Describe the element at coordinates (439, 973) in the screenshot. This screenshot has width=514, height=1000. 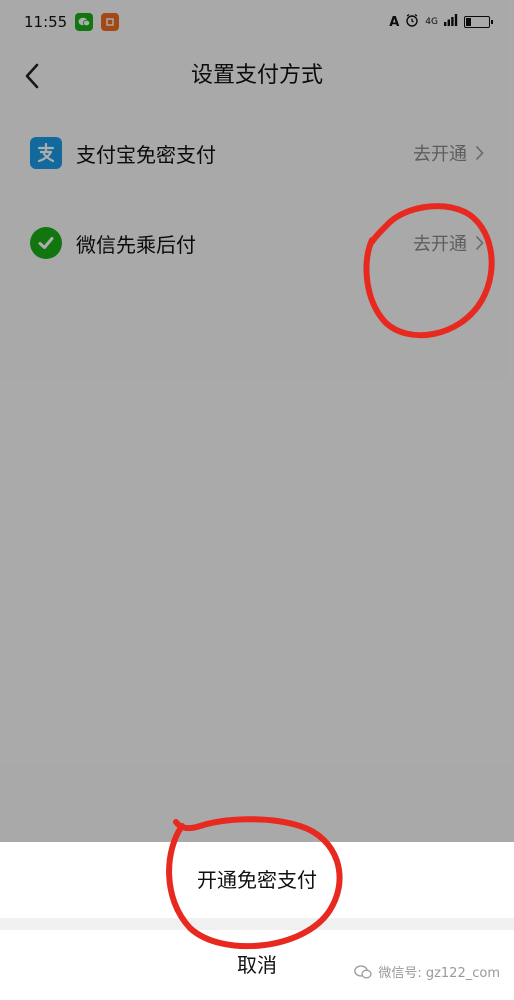
I see `watermark-text: 微信号: gz122_com` at that location.